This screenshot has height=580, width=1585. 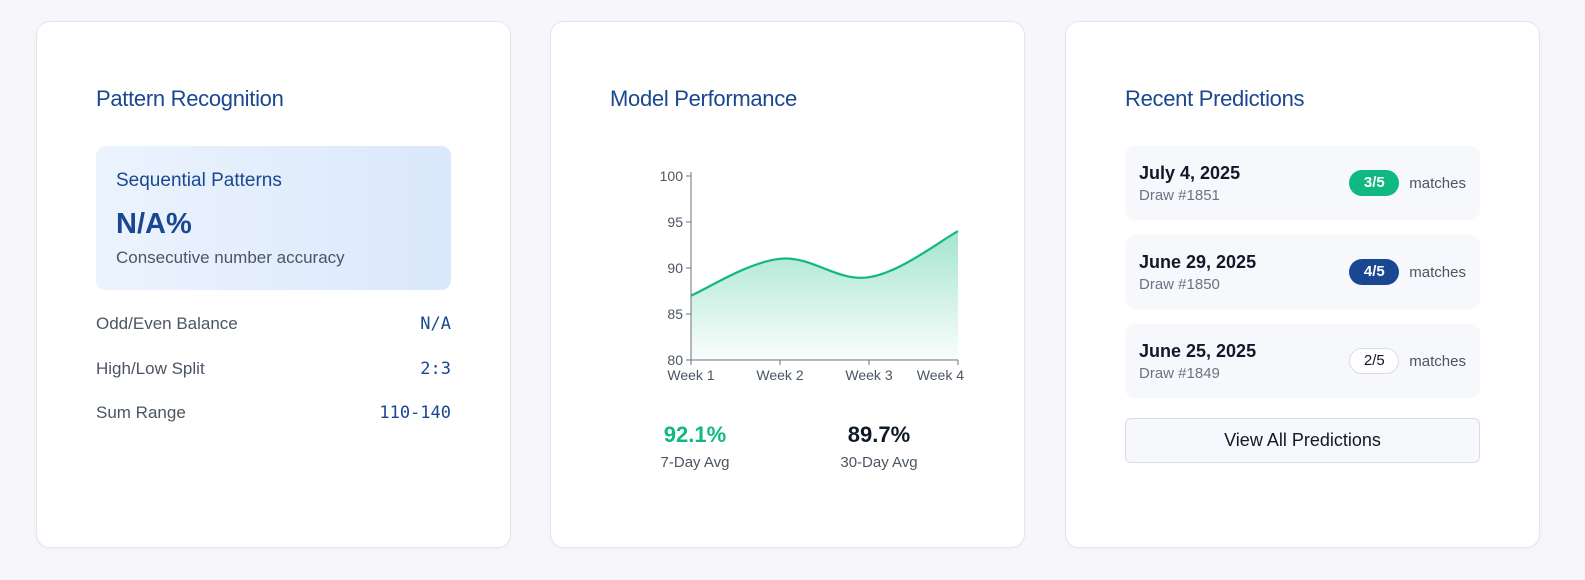 What do you see at coordinates (141, 412) in the screenshot?
I see `stat-label: Sum Range` at bounding box center [141, 412].